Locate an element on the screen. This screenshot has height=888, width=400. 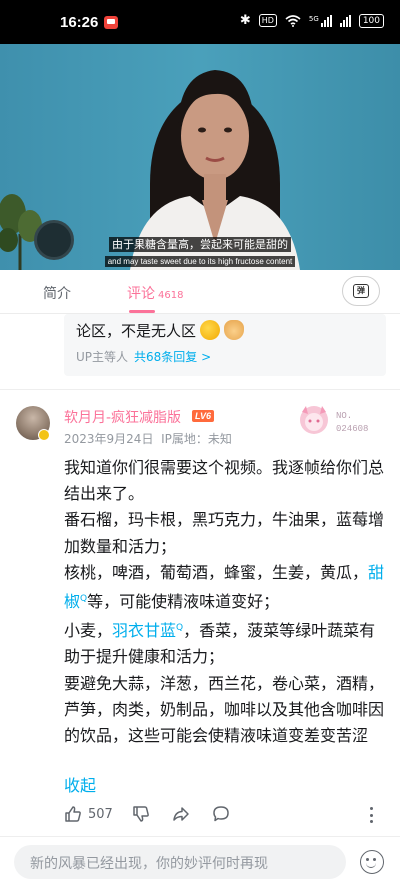
emoji-icon is located at coordinates (372, 862).